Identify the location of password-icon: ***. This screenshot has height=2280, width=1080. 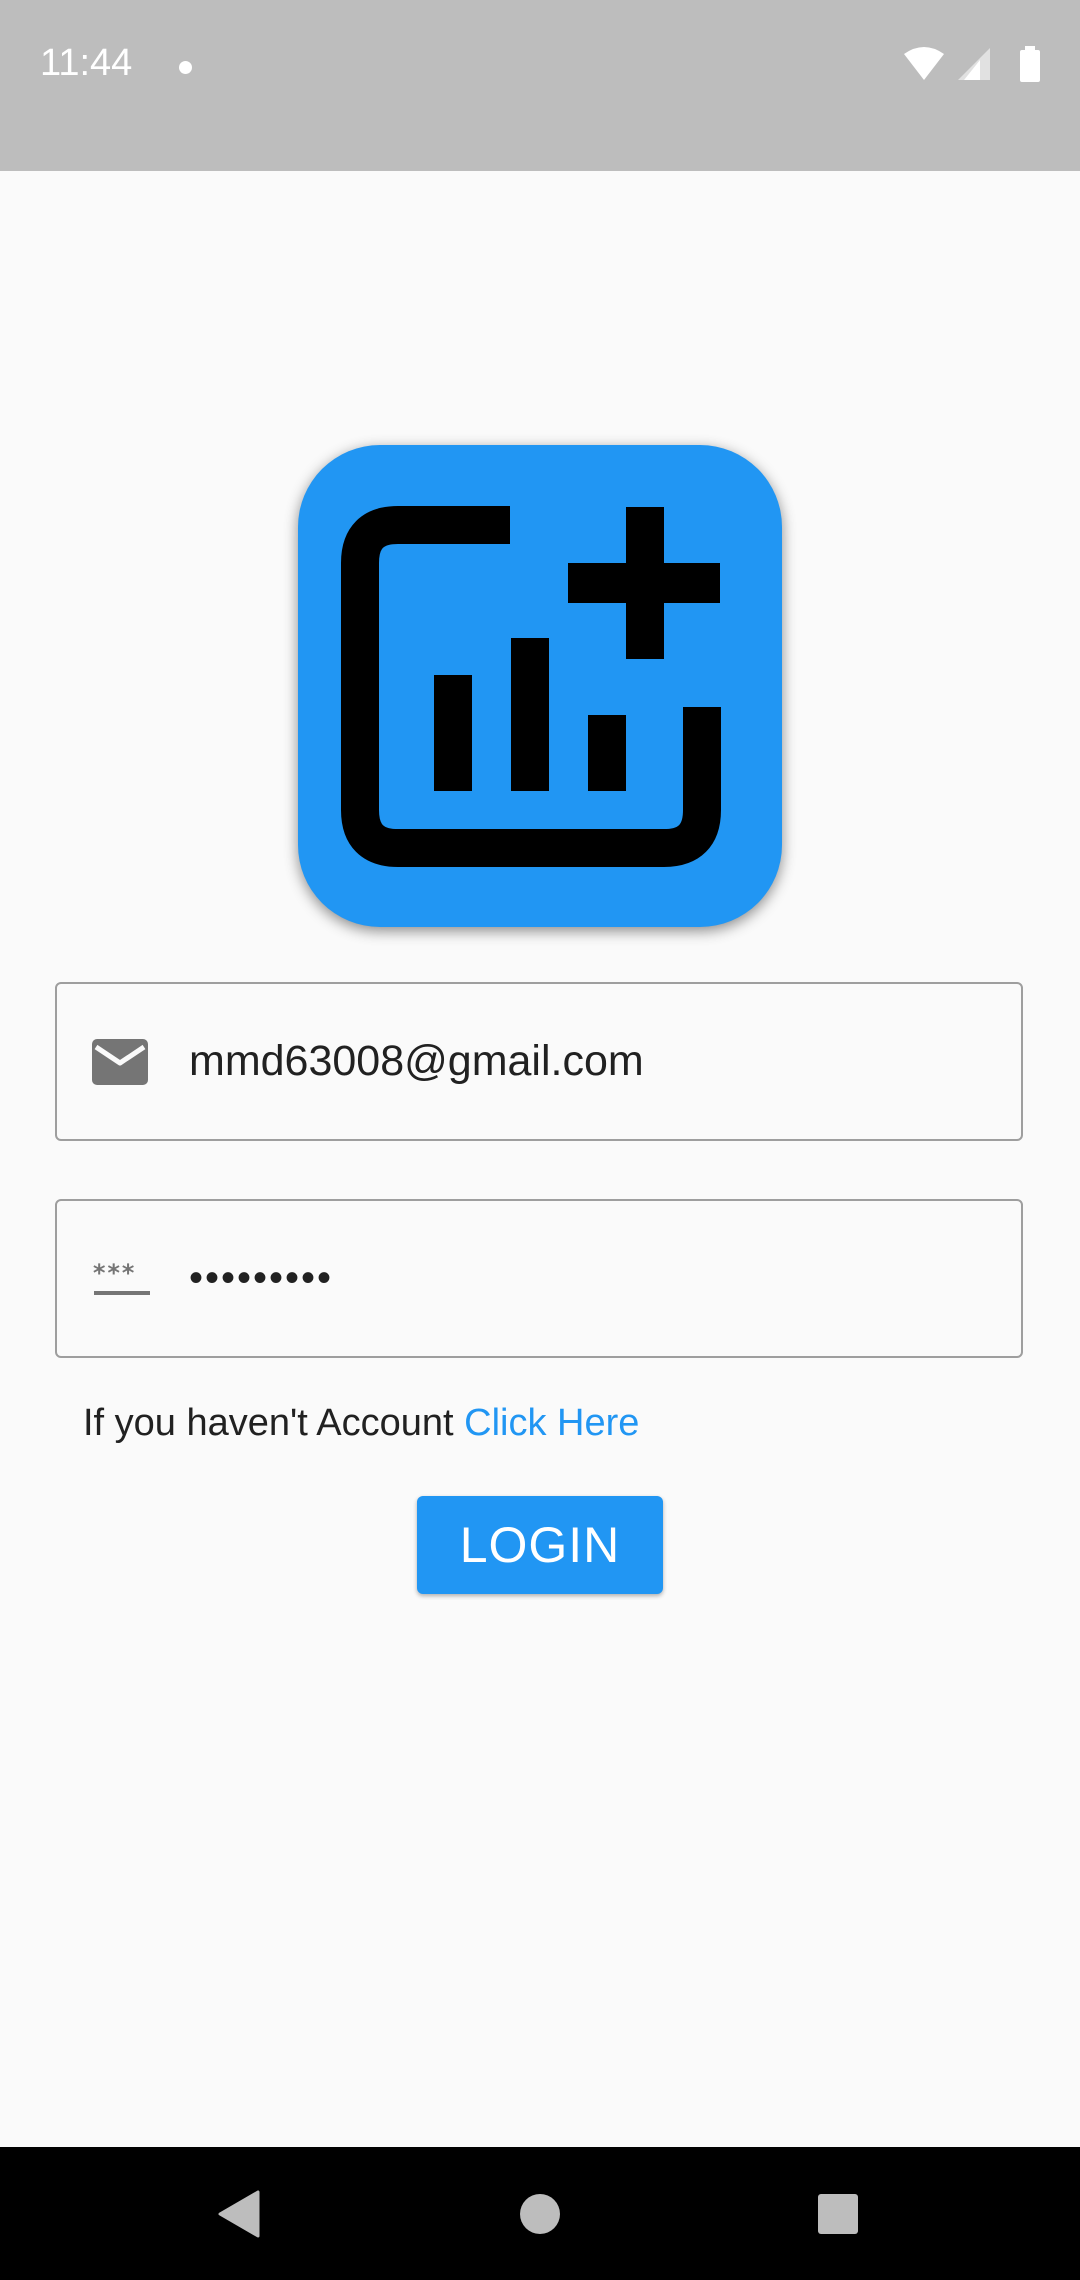
(122, 1278).